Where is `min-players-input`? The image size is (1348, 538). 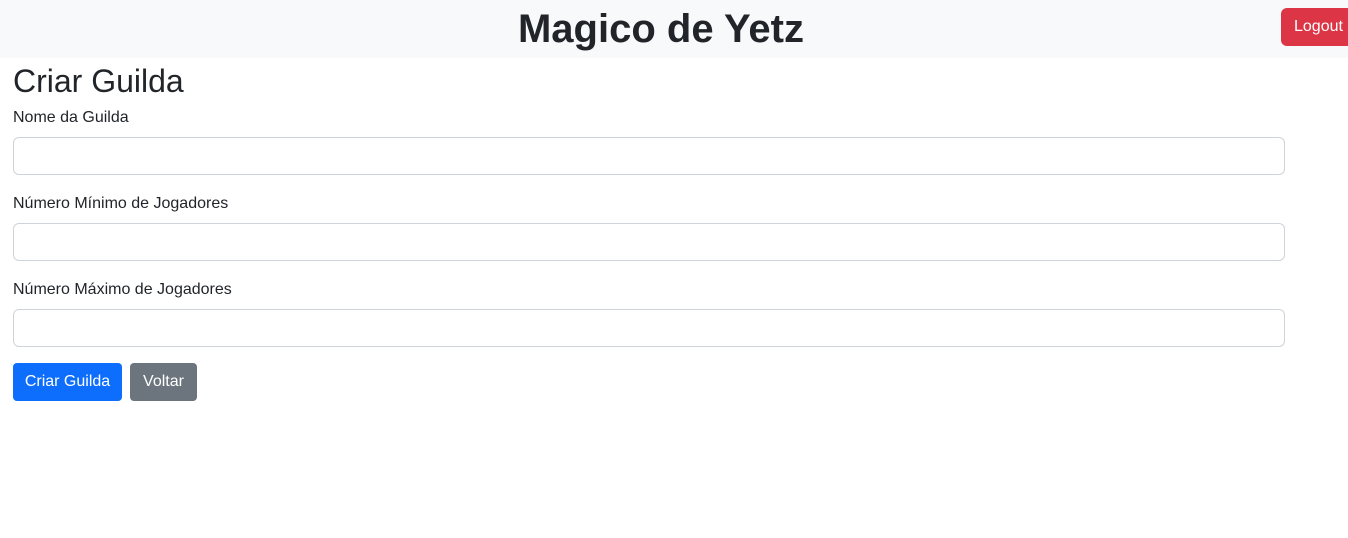
min-players-input is located at coordinates (649, 242).